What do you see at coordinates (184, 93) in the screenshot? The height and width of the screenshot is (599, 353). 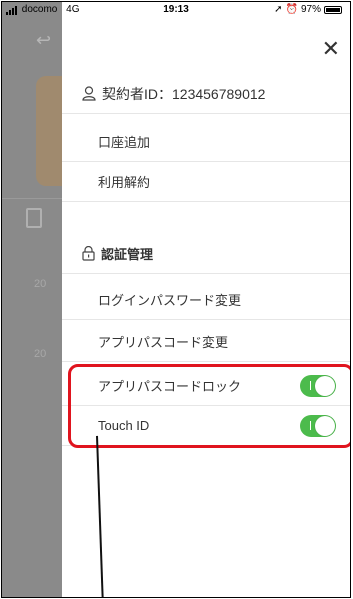 I see `contract-id: 契約者ID：123456789012` at bounding box center [184, 93].